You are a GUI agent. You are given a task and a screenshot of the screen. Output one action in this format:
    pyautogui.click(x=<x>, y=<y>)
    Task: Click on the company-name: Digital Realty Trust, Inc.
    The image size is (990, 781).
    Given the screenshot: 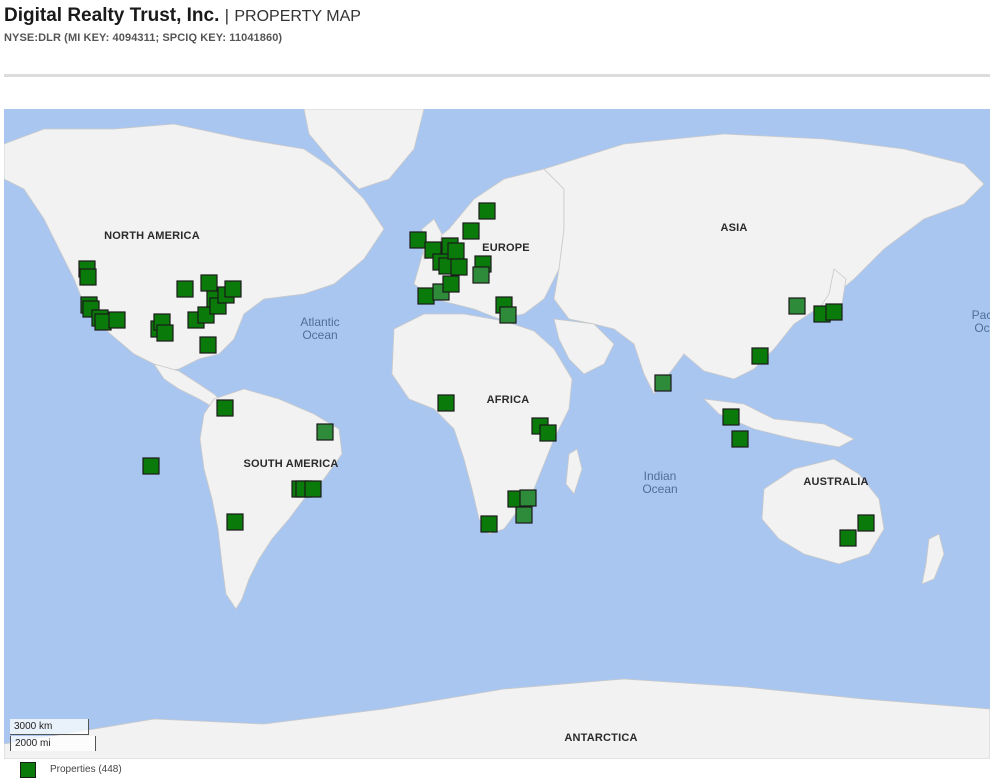 What is the action you would take?
    pyautogui.click(x=112, y=15)
    